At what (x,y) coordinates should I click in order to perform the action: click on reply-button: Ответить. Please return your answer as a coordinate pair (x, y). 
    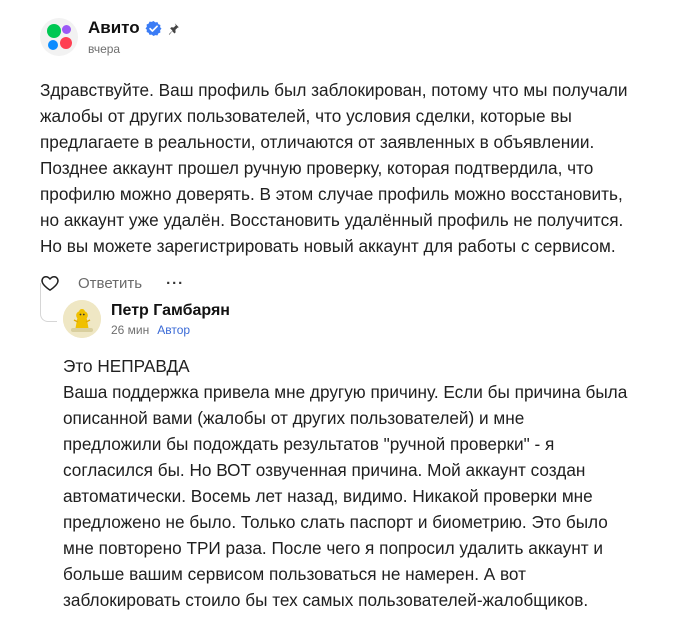
    Looking at the image, I should click on (110, 283).